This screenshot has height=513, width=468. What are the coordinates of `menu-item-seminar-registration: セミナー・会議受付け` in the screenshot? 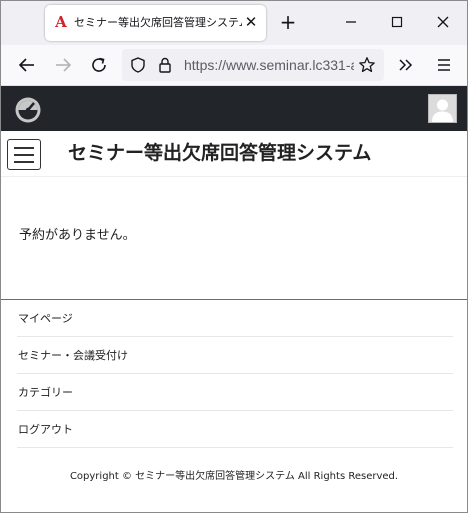 It's located at (235, 355).